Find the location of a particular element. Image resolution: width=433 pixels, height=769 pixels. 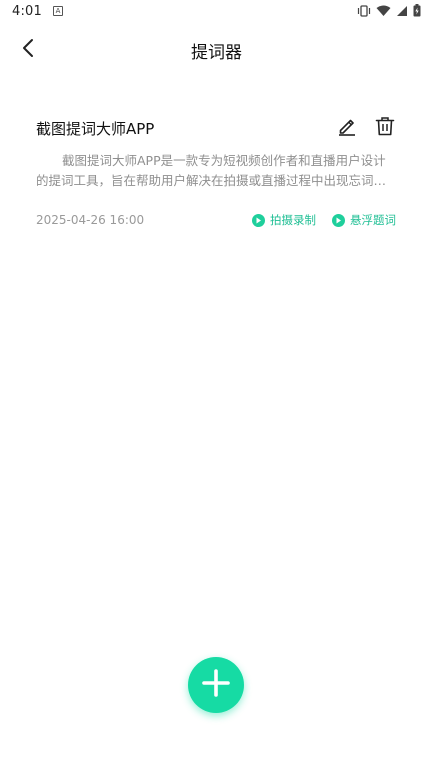

delete-button is located at coordinates (385, 128).